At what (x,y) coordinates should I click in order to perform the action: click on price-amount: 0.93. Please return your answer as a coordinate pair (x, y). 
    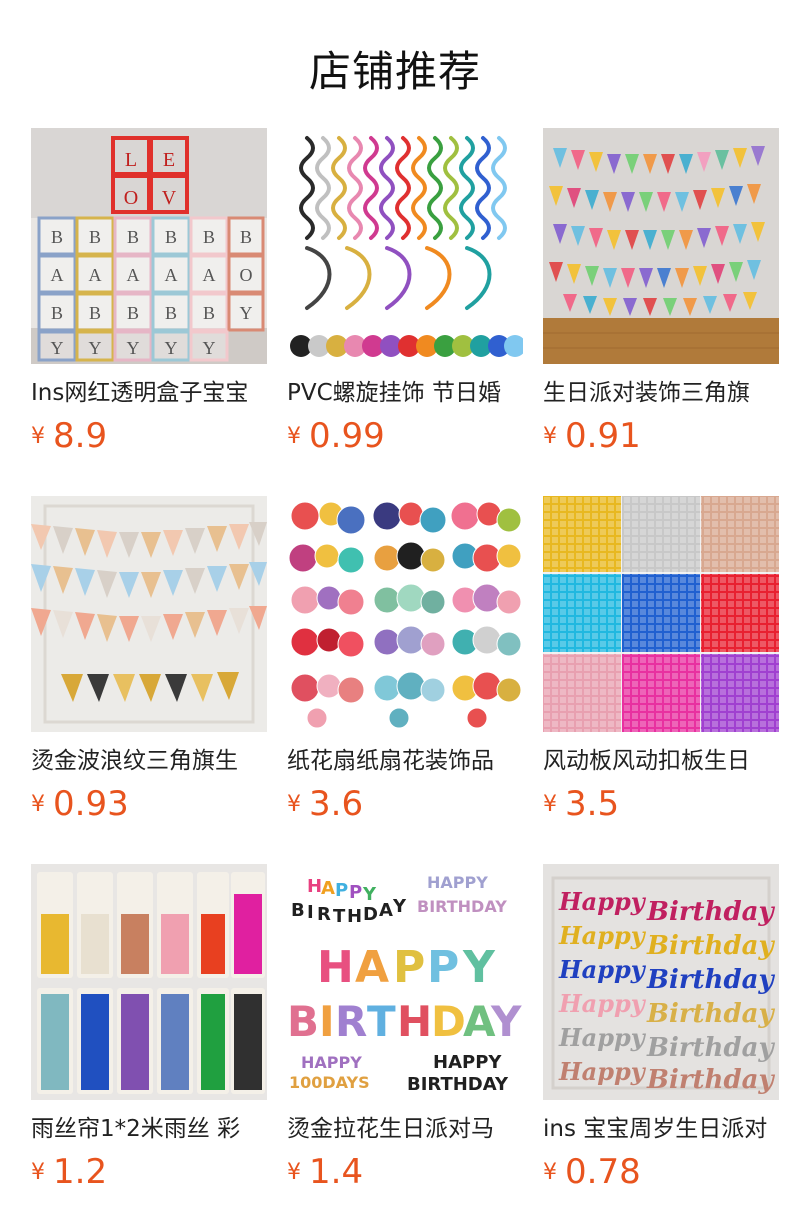
    Looking at the image, I should click on (91, 804).